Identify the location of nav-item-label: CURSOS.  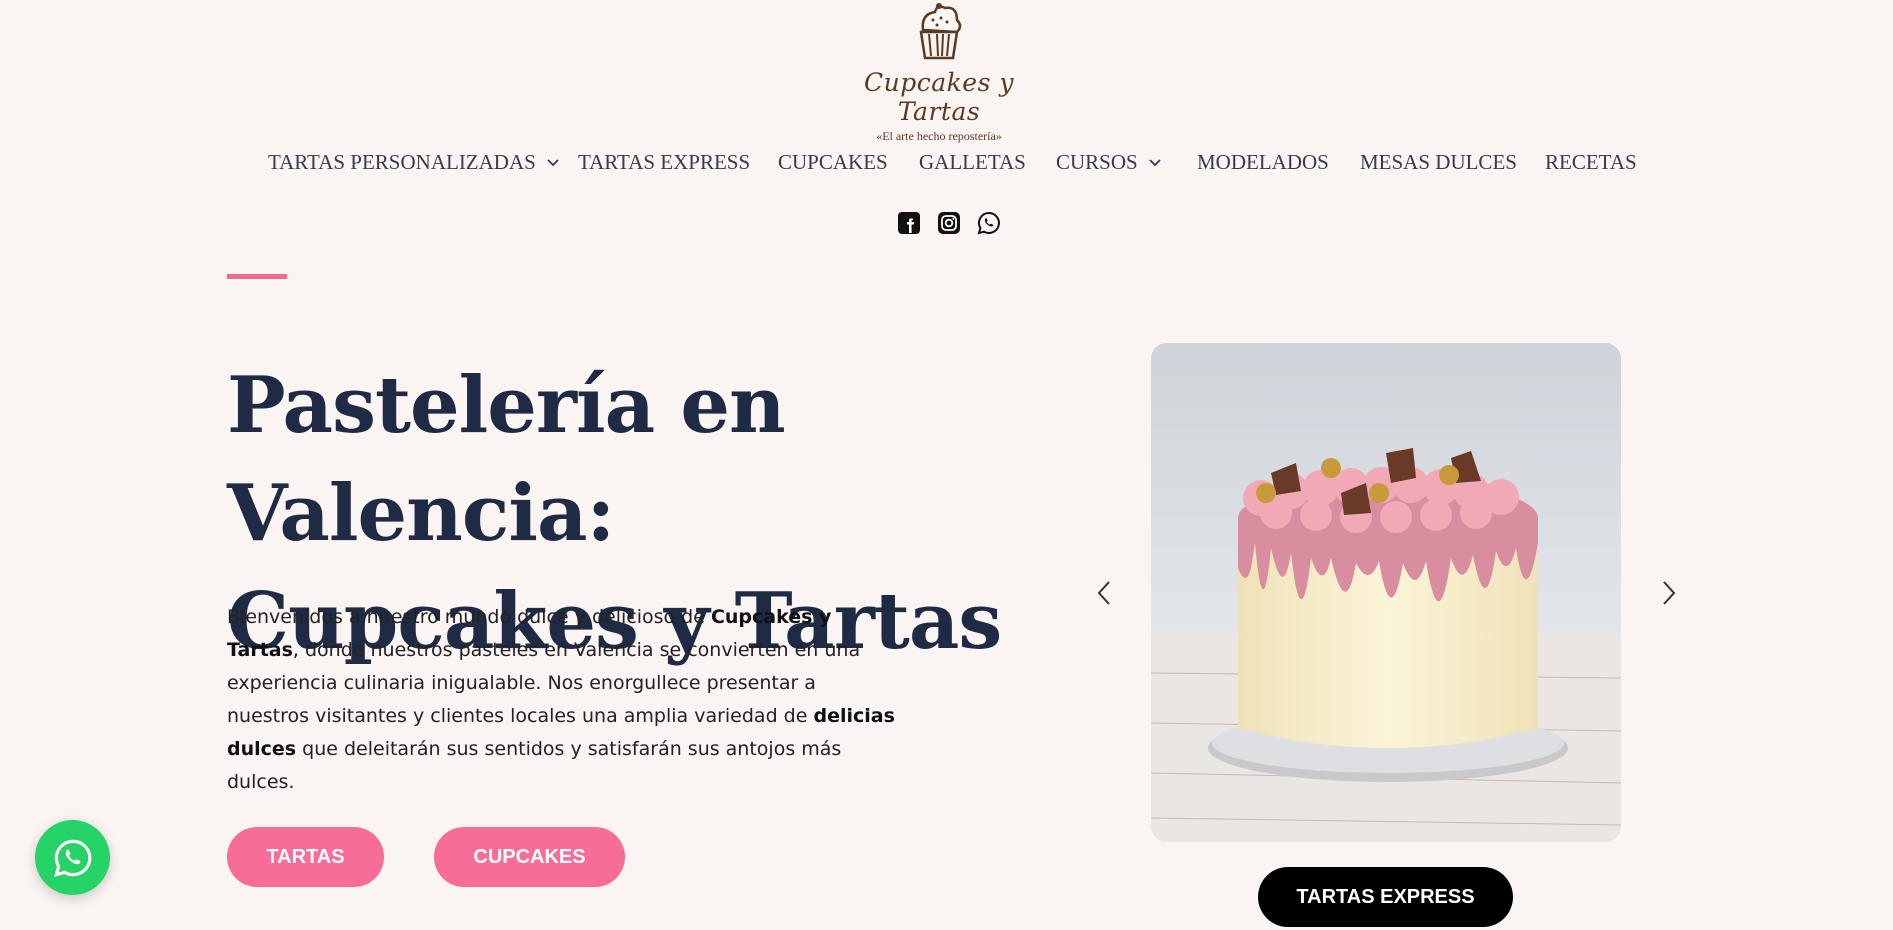
(1097, 162).